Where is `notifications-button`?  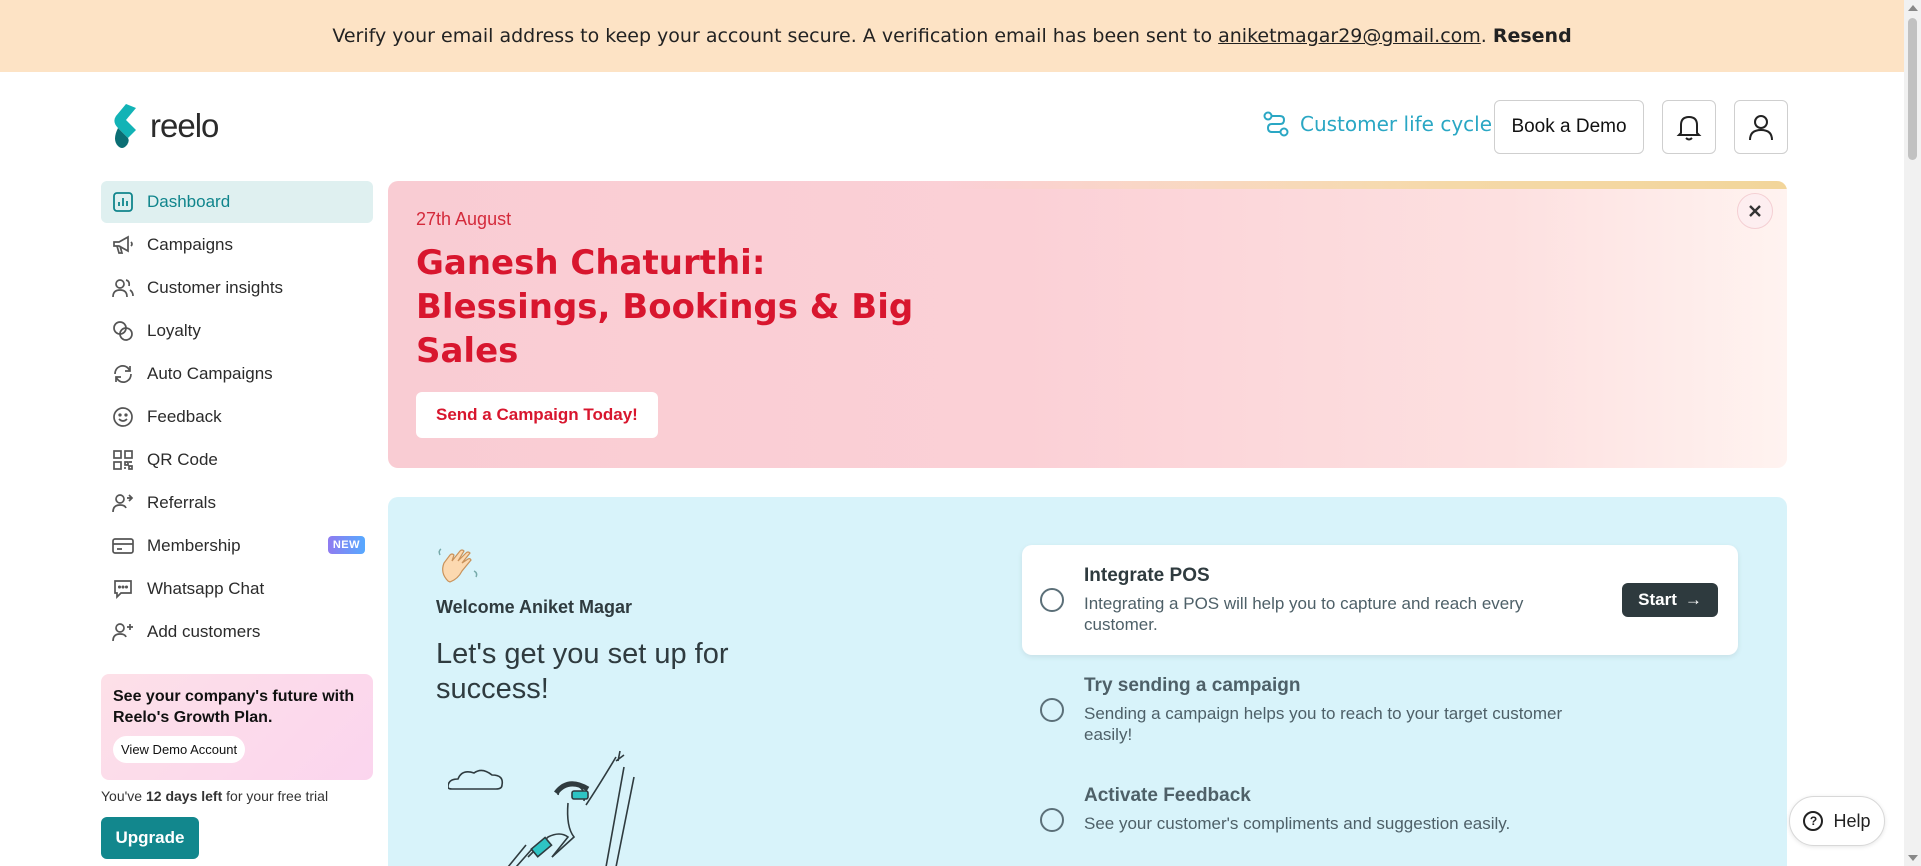
notifications-button is located at coordinates (1689, 127).